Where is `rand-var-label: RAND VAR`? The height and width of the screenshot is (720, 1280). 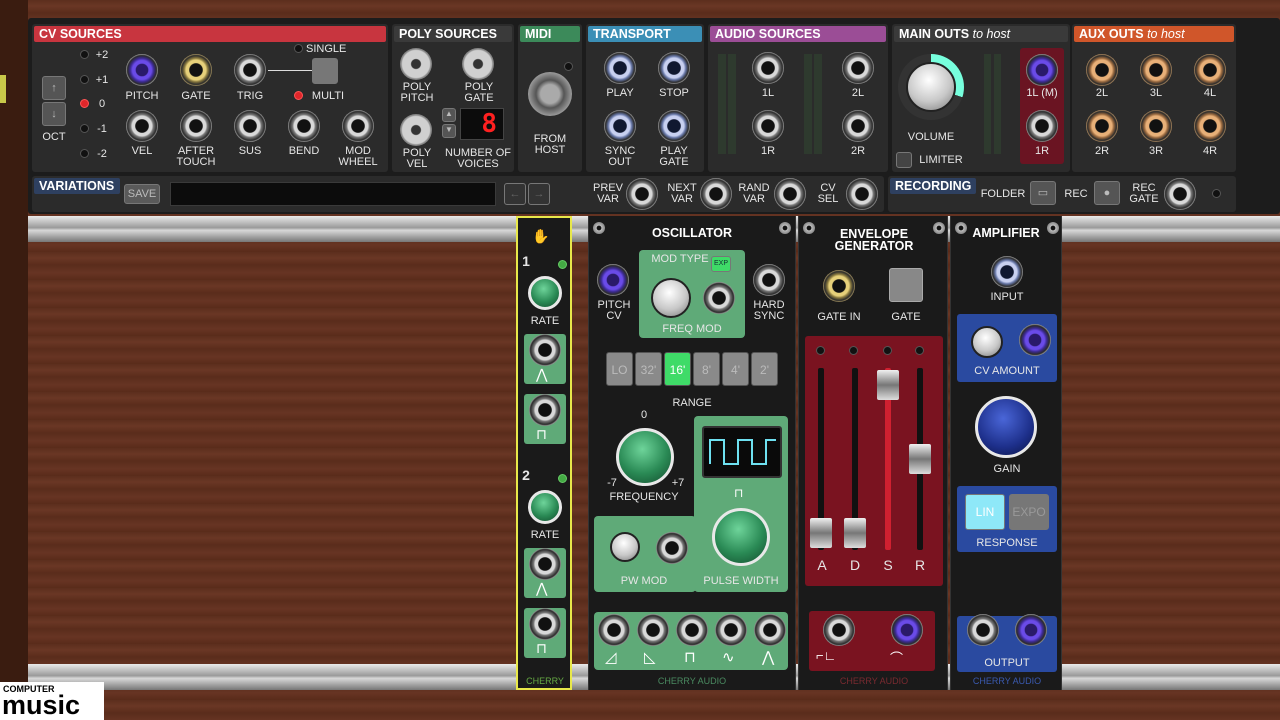 rand-var-label: RAND VAR is located at coordinates (754, 193).